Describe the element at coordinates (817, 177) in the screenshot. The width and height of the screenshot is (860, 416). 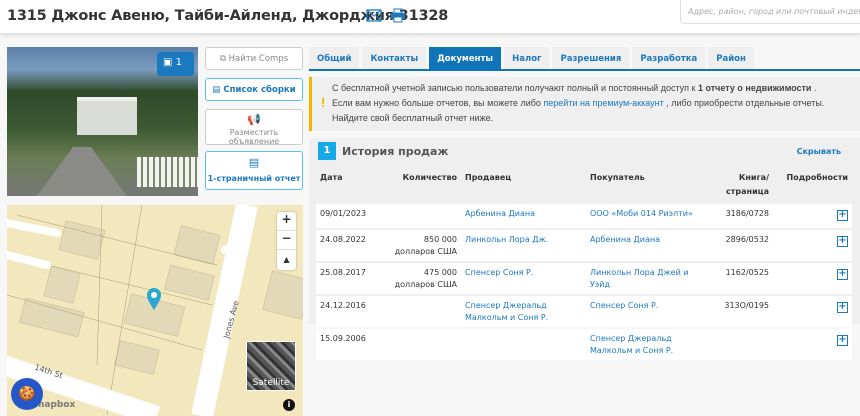
I see `col-details: Подробности` at that location.